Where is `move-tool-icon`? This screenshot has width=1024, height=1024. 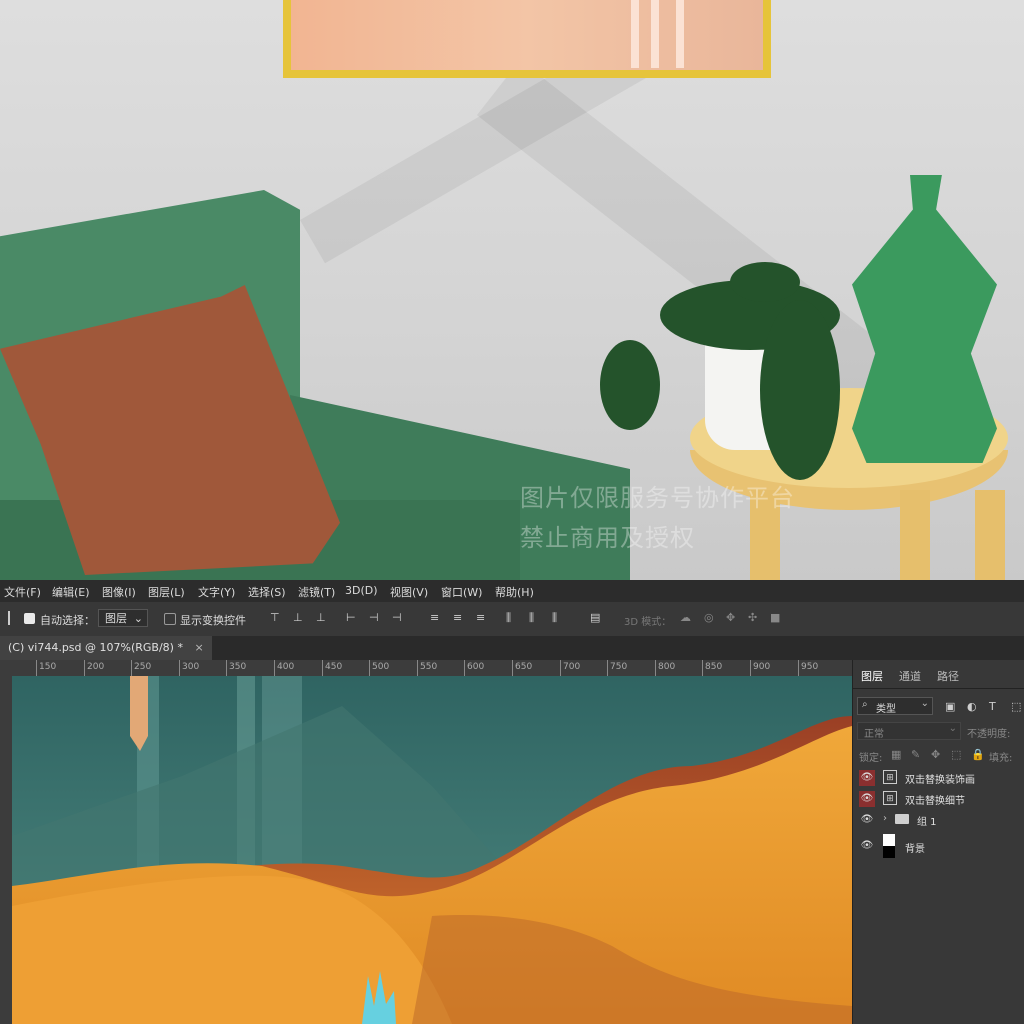
move-tool-icon is located at coordinates (13, 618).